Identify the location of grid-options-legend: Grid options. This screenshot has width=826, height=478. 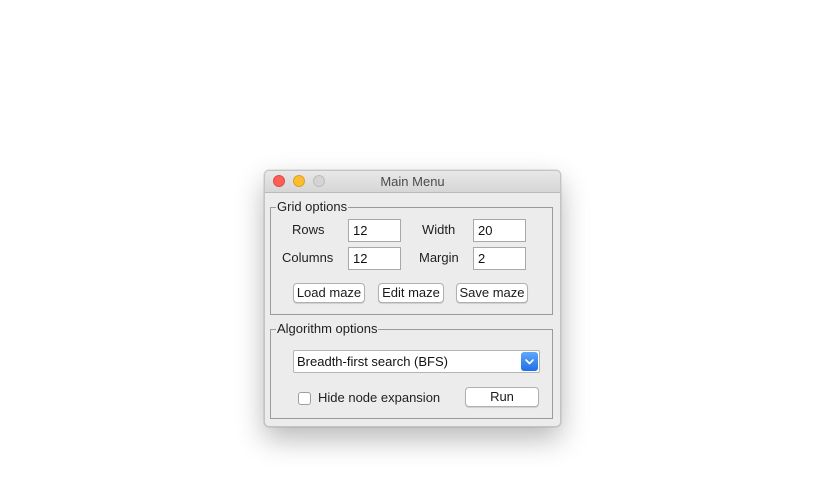
(312, 207).